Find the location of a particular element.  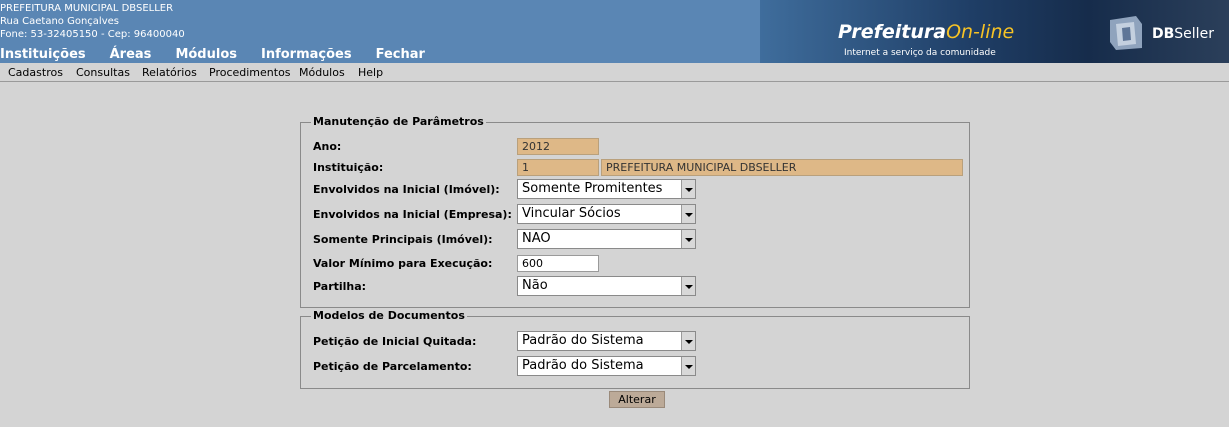

principais-select: NAO is located at coordinates (606, 239).